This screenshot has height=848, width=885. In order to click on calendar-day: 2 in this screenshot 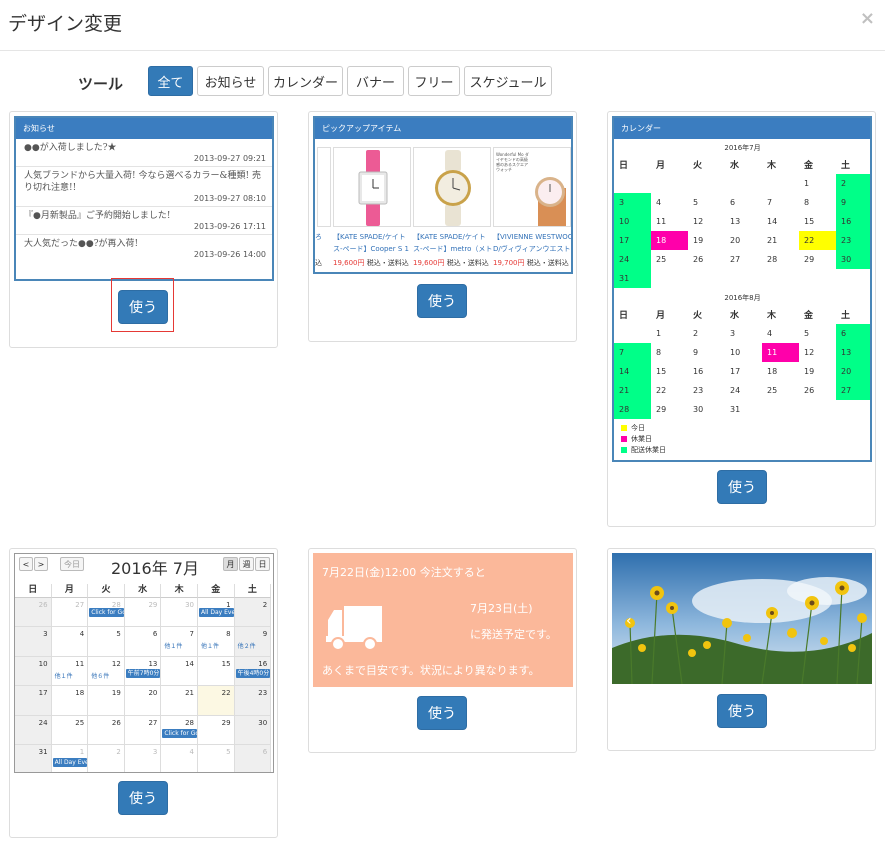, I will do `click(853, 183)`.